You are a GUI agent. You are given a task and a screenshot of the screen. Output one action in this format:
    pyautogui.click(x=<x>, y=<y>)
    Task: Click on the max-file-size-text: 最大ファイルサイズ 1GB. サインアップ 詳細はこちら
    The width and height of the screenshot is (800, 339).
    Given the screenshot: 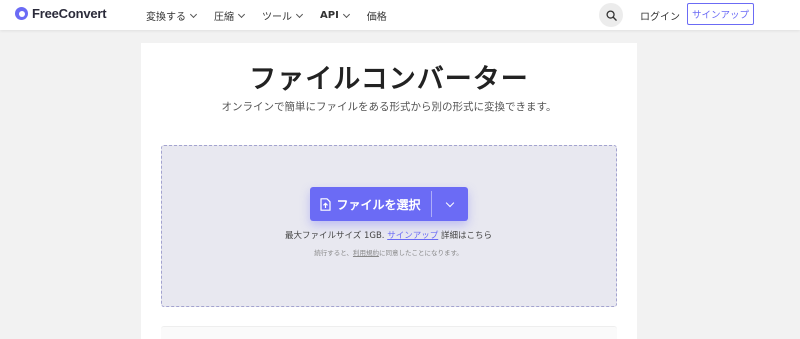 What is the action you would take?
    pyautogui.click(x=388, y=235)
    